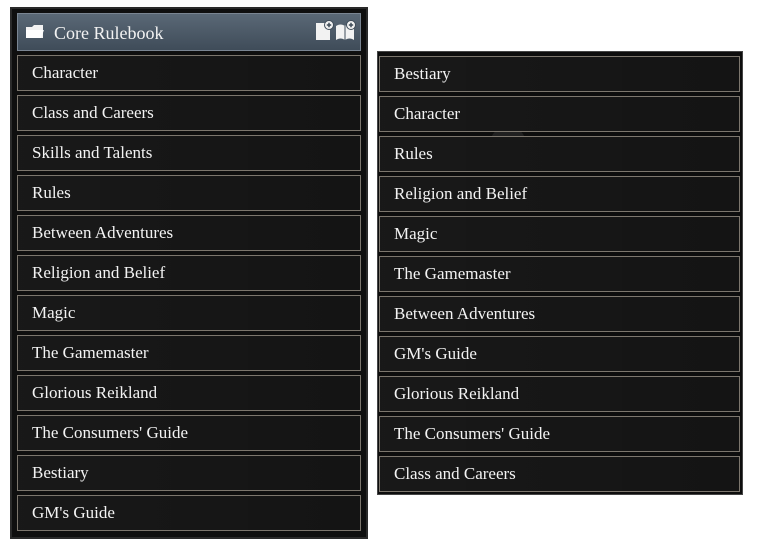  Describe the element at coordinates (345, 31) in the screenshot. I see `add-book-icon` at that location.